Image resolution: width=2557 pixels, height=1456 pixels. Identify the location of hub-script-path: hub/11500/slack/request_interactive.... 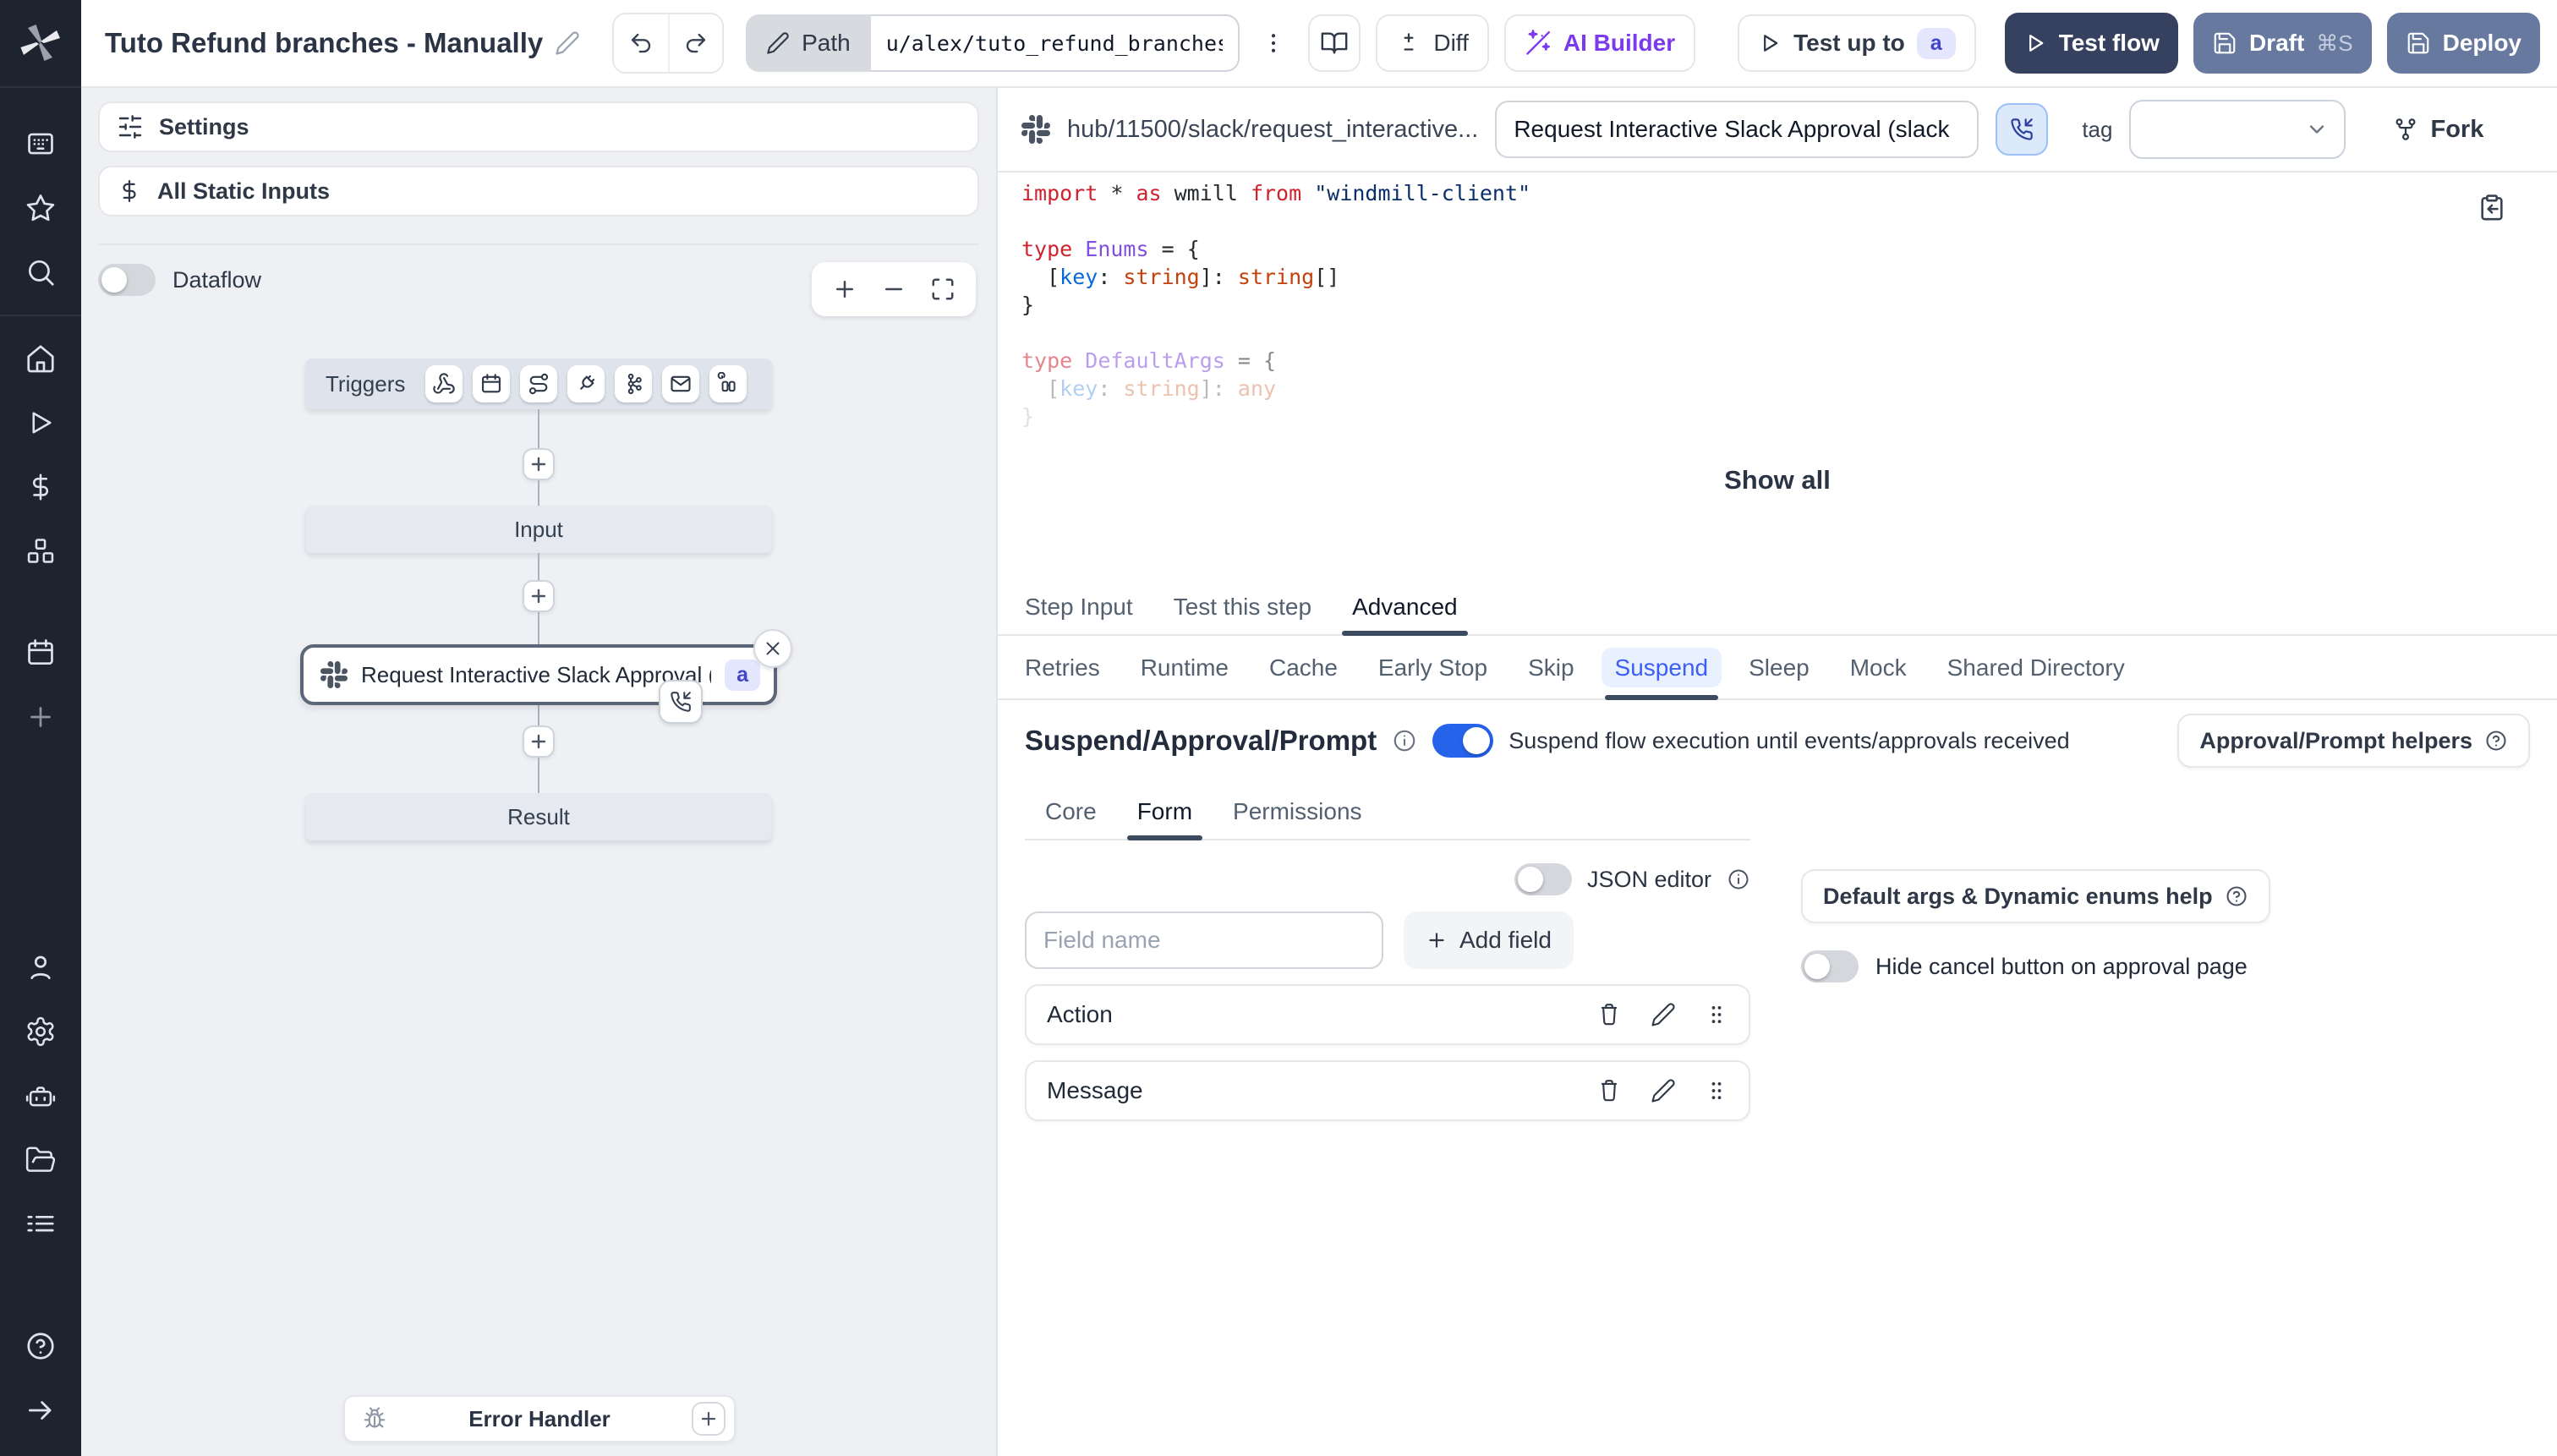
(1272, 130).